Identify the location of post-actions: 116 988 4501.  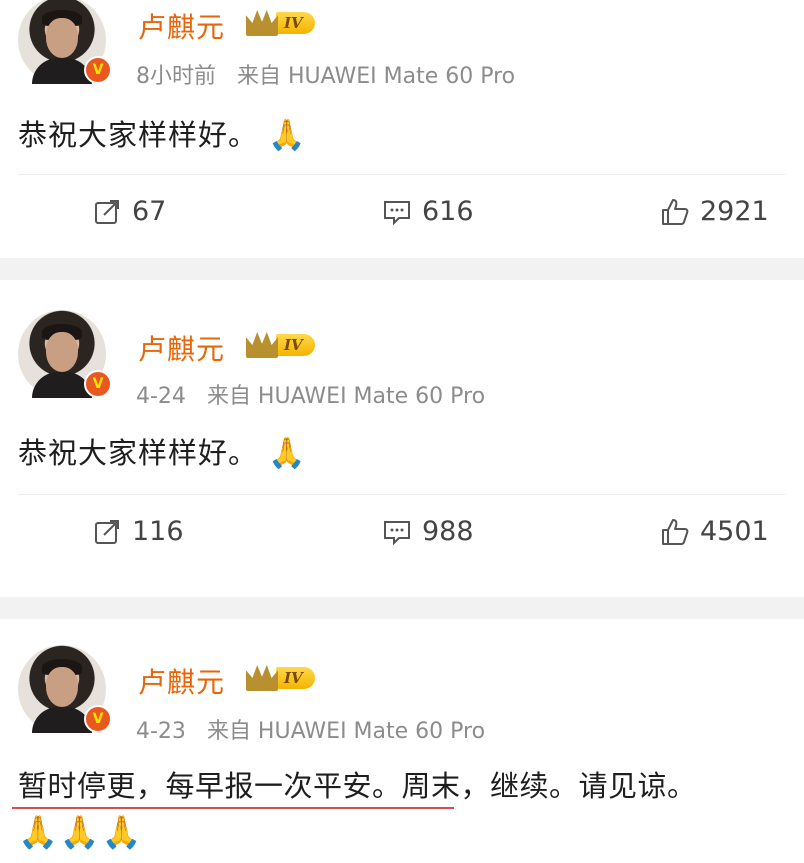
(402, 527).